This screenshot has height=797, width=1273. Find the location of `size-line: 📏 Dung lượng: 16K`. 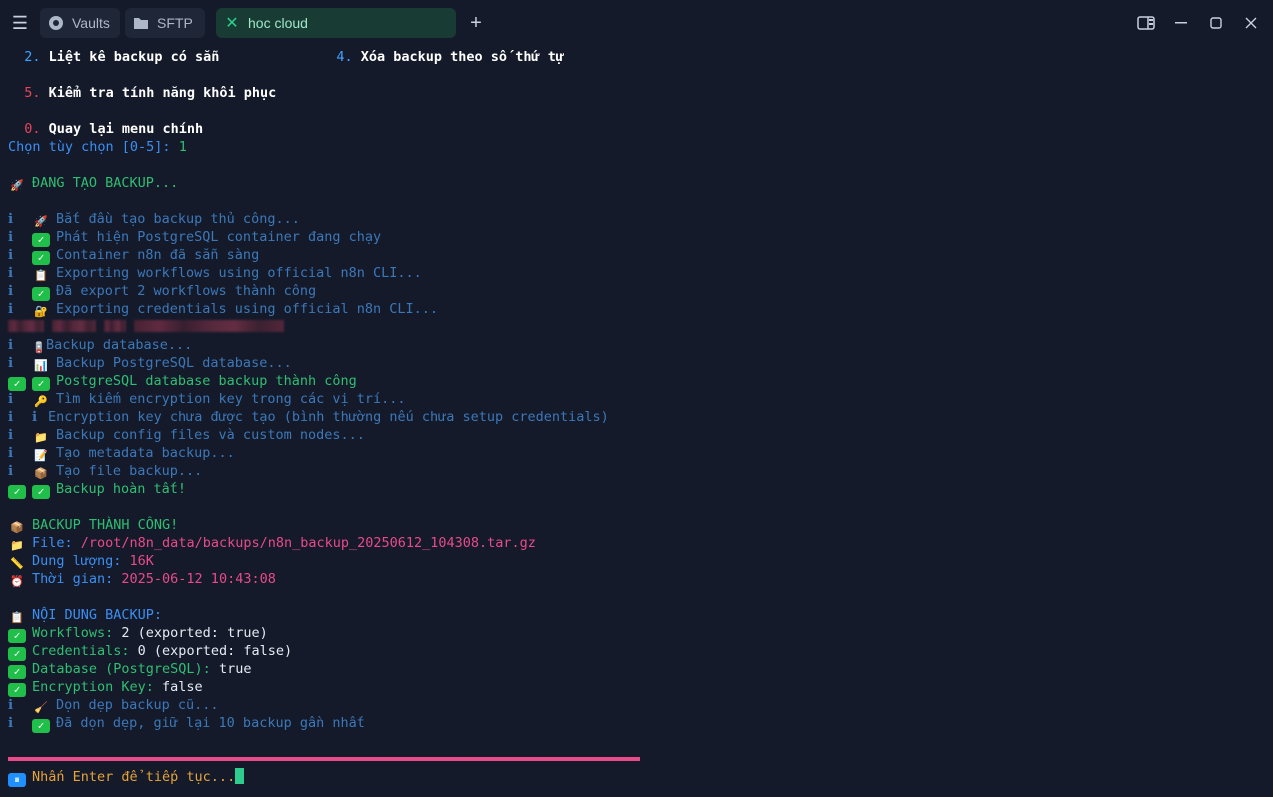

size-line: 📏 Dung lượng: 16K is located at coordinates (633, 561).